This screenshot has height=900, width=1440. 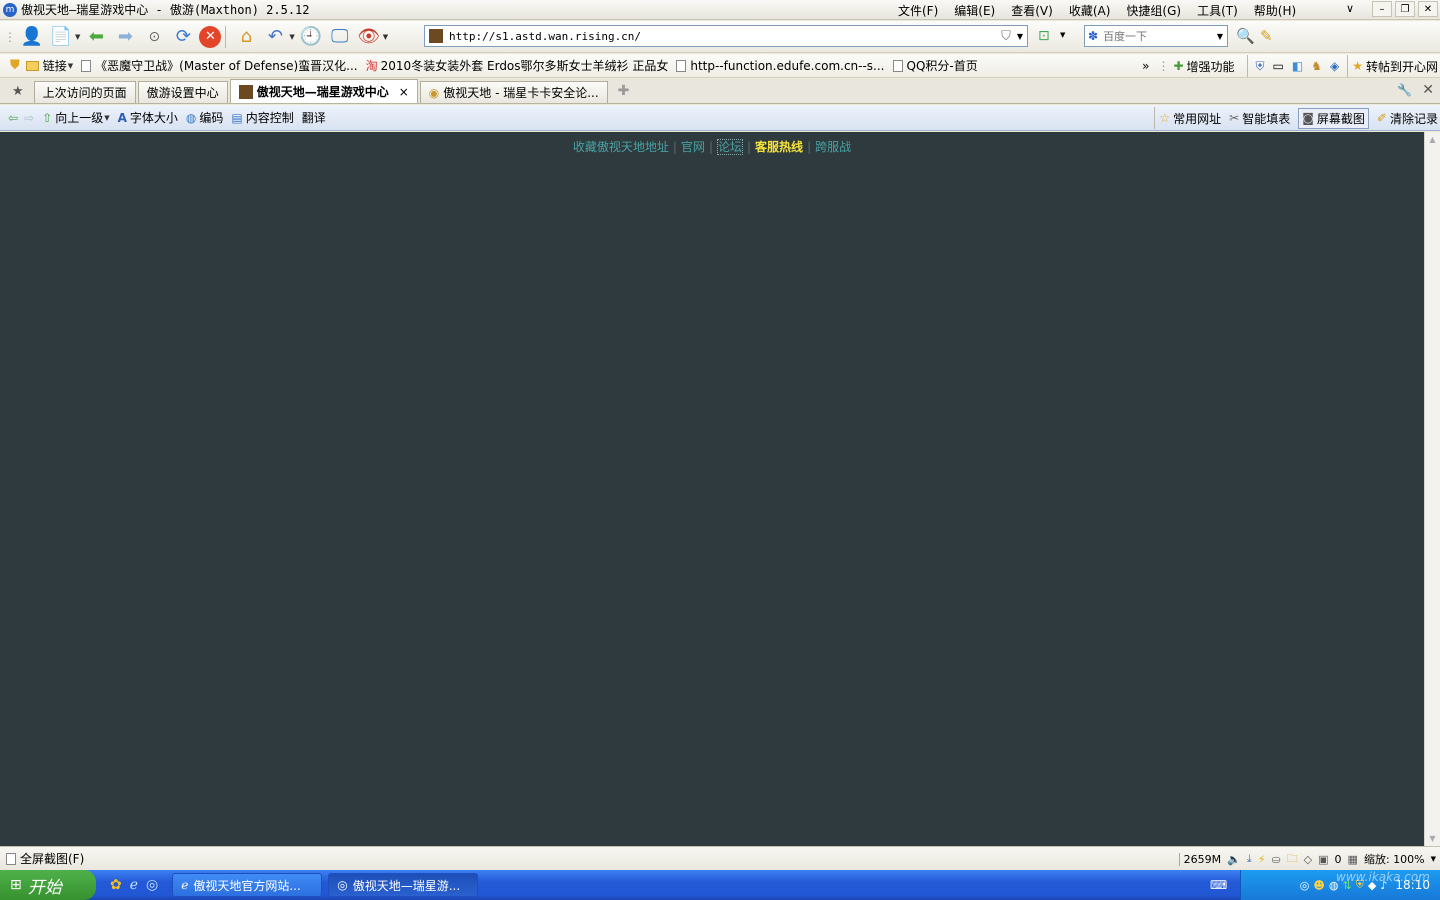 What do you see at coordinates (84, 92) in the screenshot?
I see `tab-last-visited: 上次访问的页面` at bounding box center [84, 92].